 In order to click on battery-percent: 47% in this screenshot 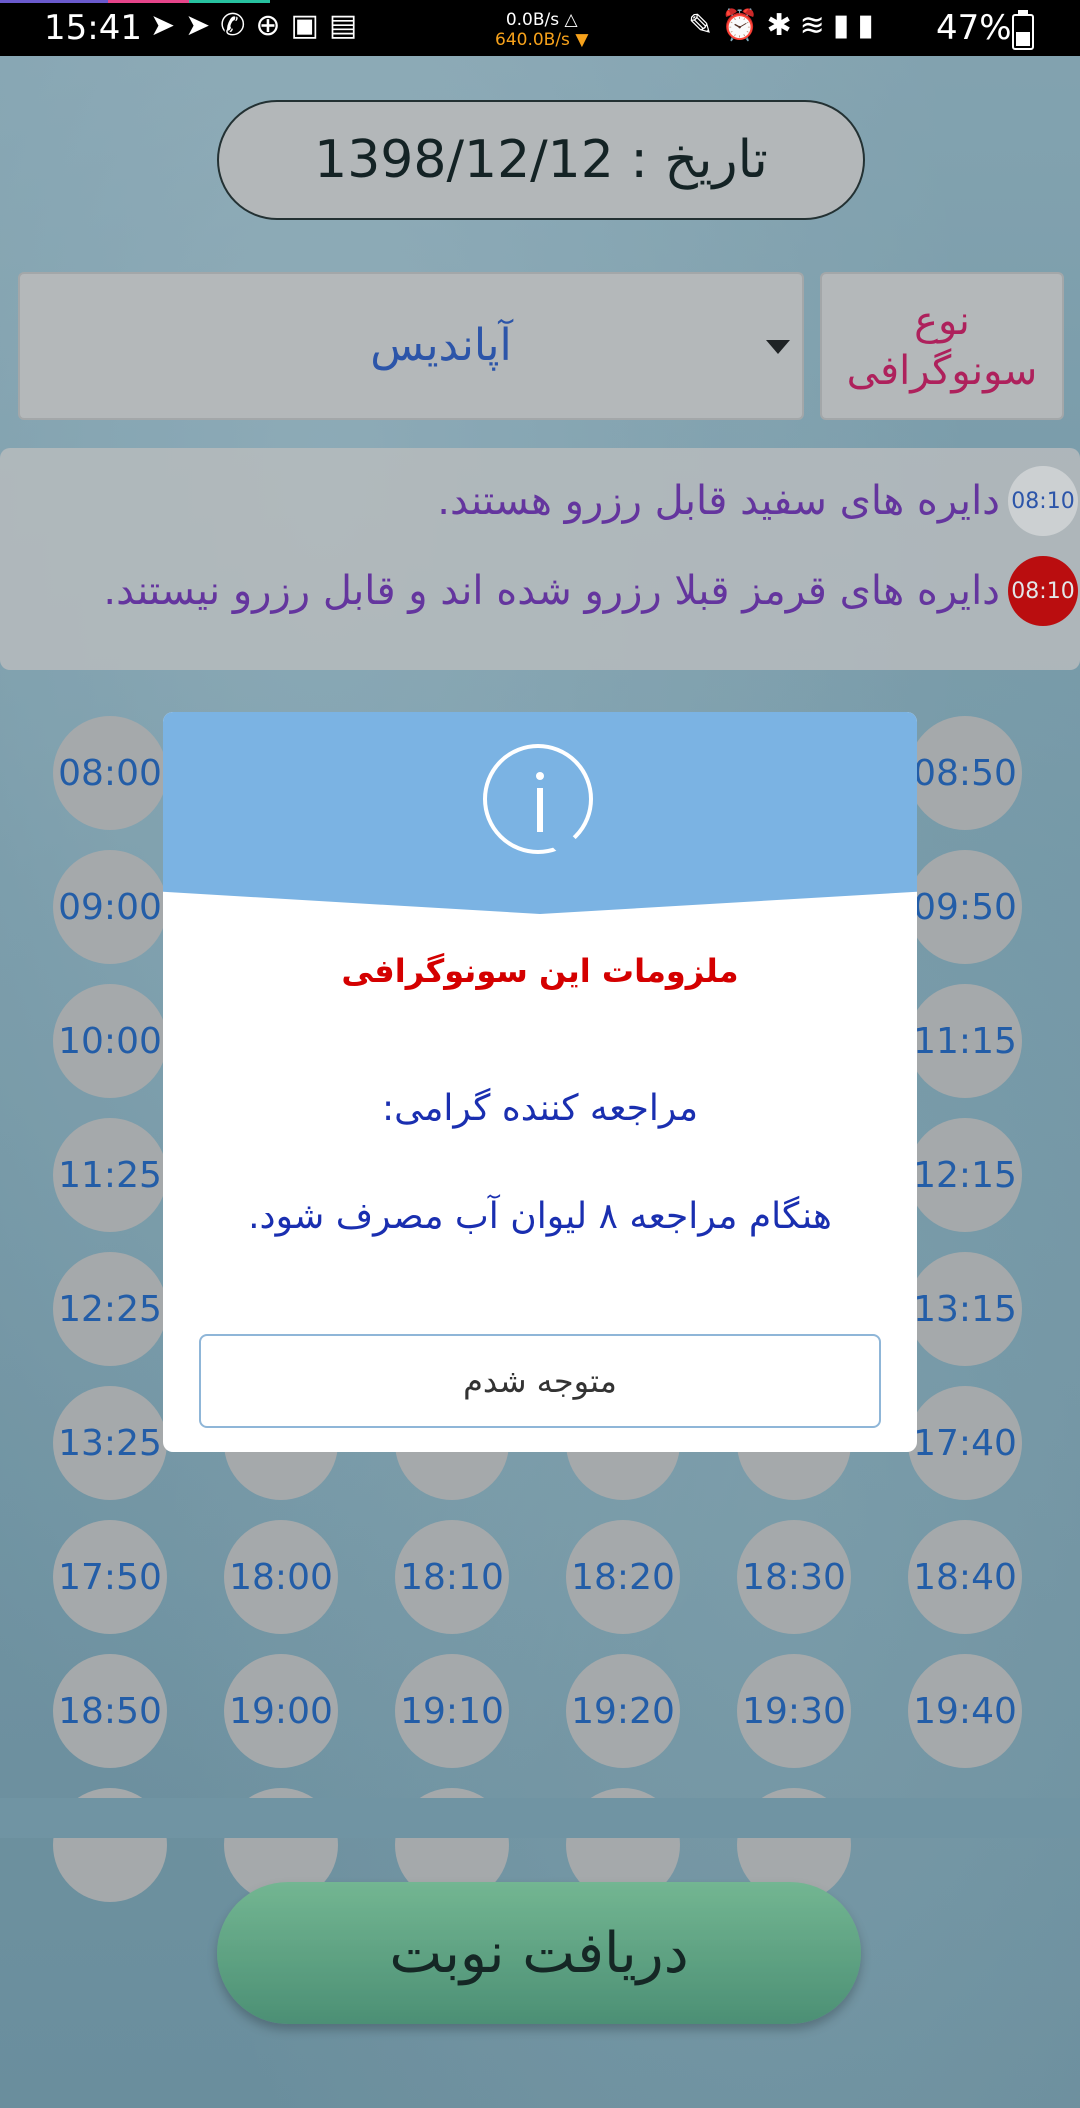, I will do `click(974, 28)`.